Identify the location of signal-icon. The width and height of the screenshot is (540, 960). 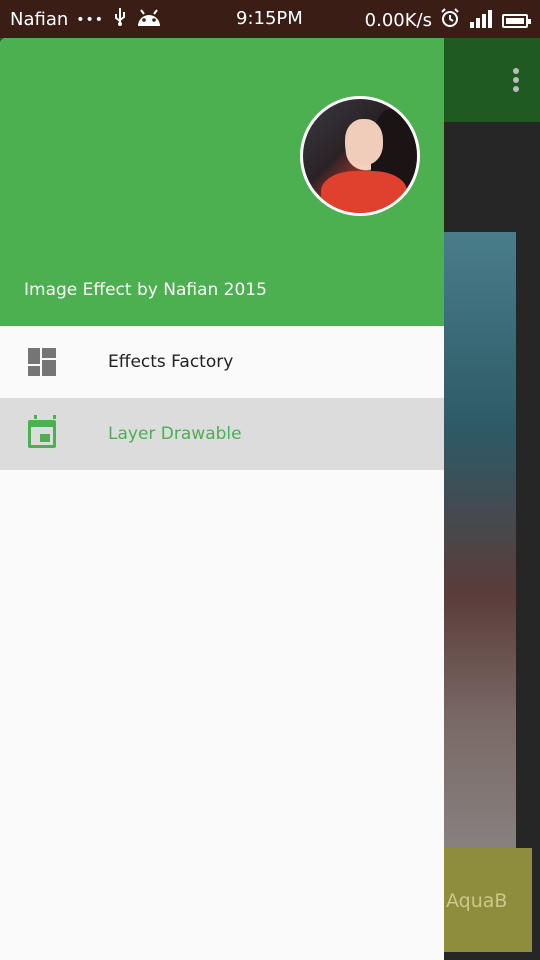
(480, 20).